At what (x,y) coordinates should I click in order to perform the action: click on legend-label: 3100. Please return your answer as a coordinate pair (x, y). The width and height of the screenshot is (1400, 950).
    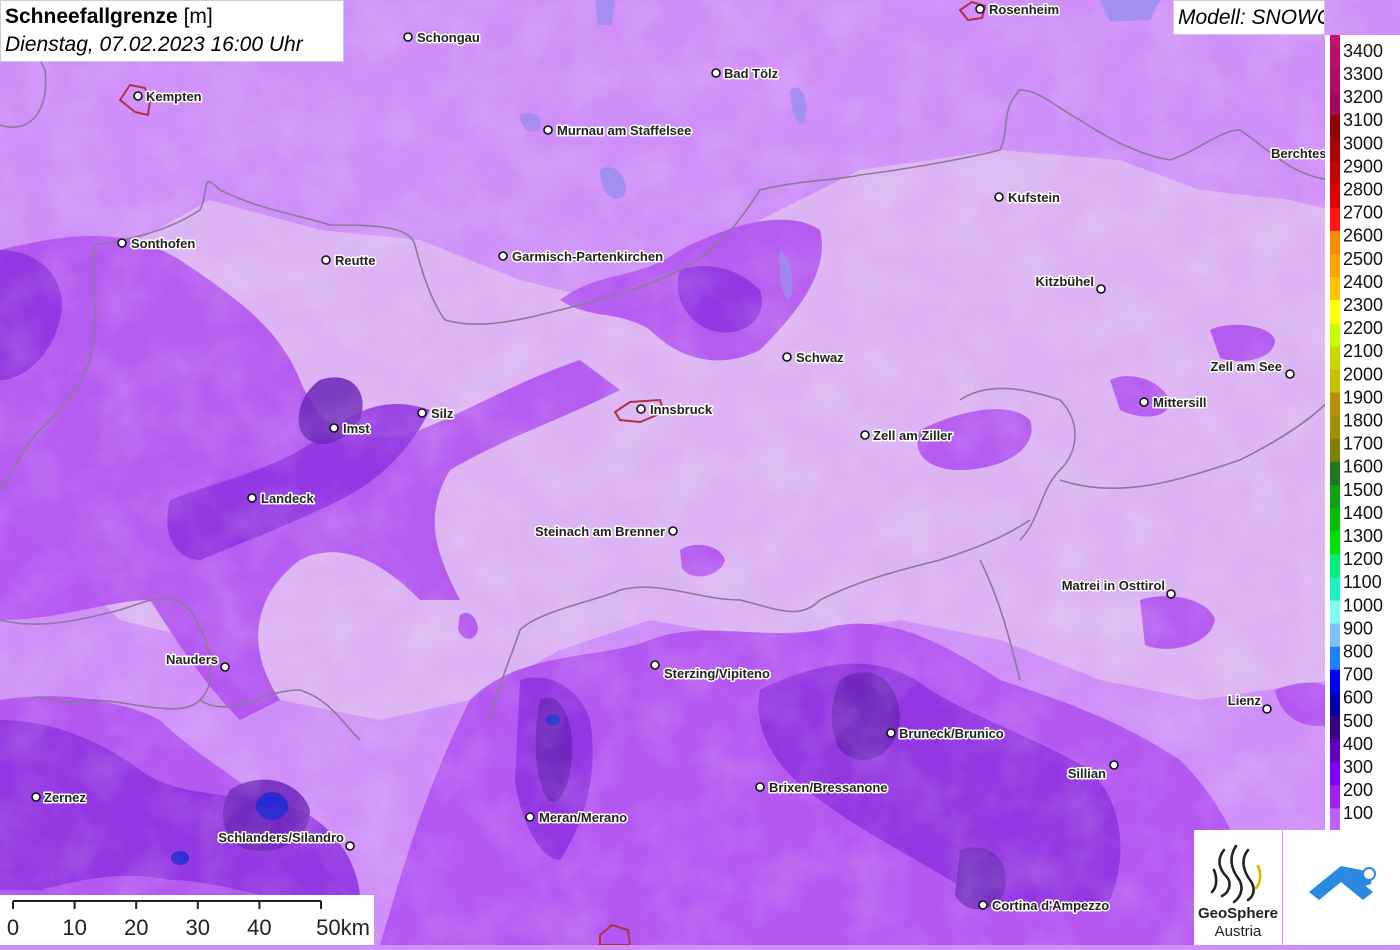
    Looking at the image, I should click on (1363, 120).